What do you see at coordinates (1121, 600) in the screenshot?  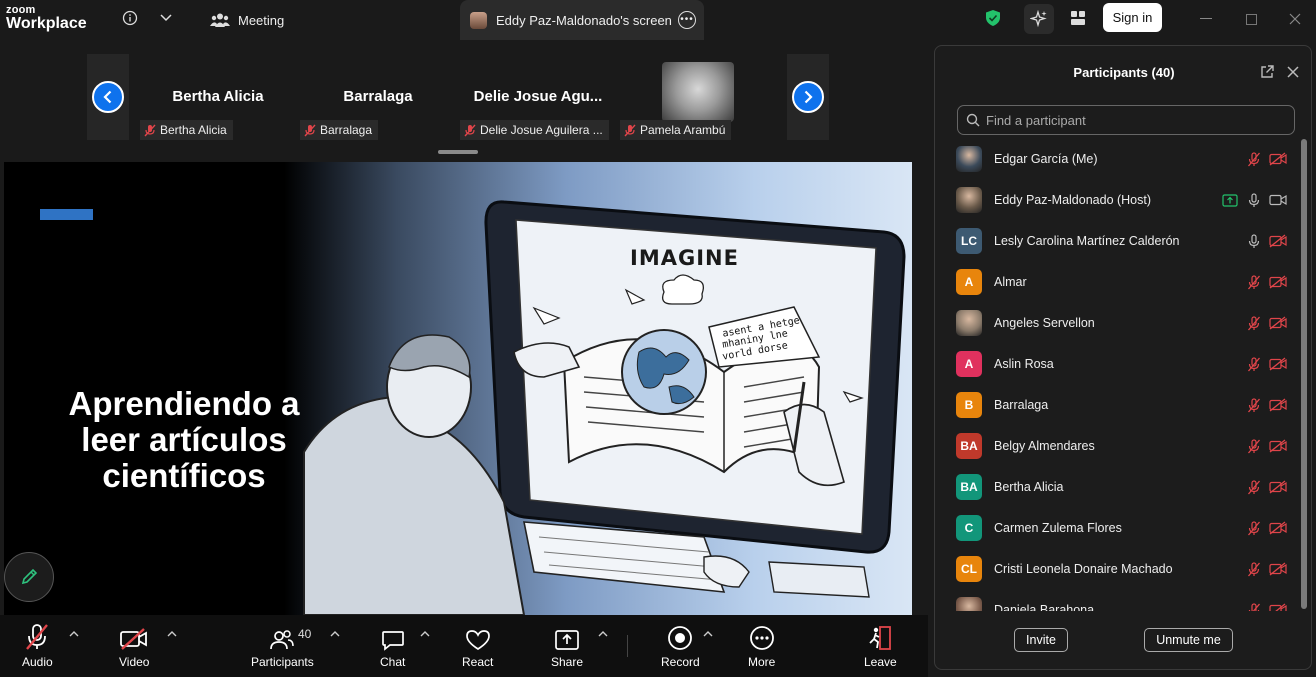 I see `participant-row: Daniela Barahona` at bounding box center [1121, 600].